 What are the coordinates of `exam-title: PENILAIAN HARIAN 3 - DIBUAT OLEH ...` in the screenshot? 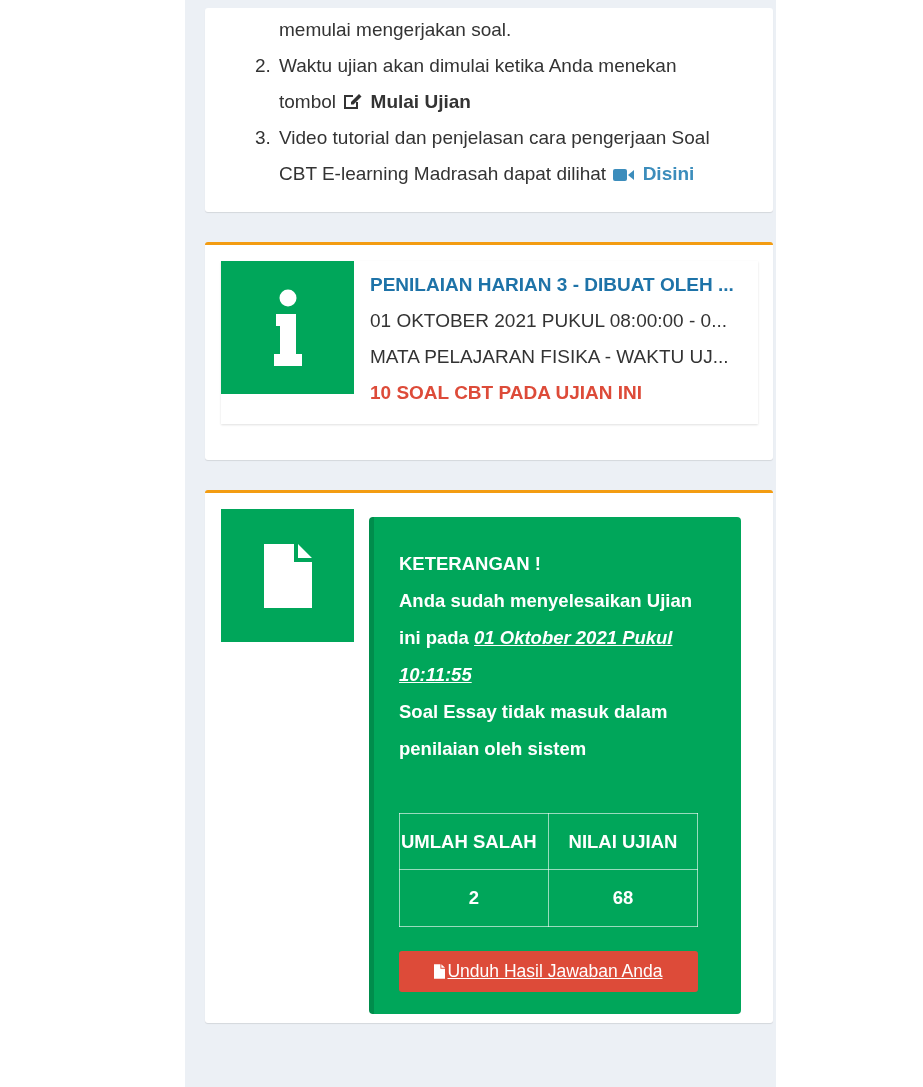 It's located at (552, 285).